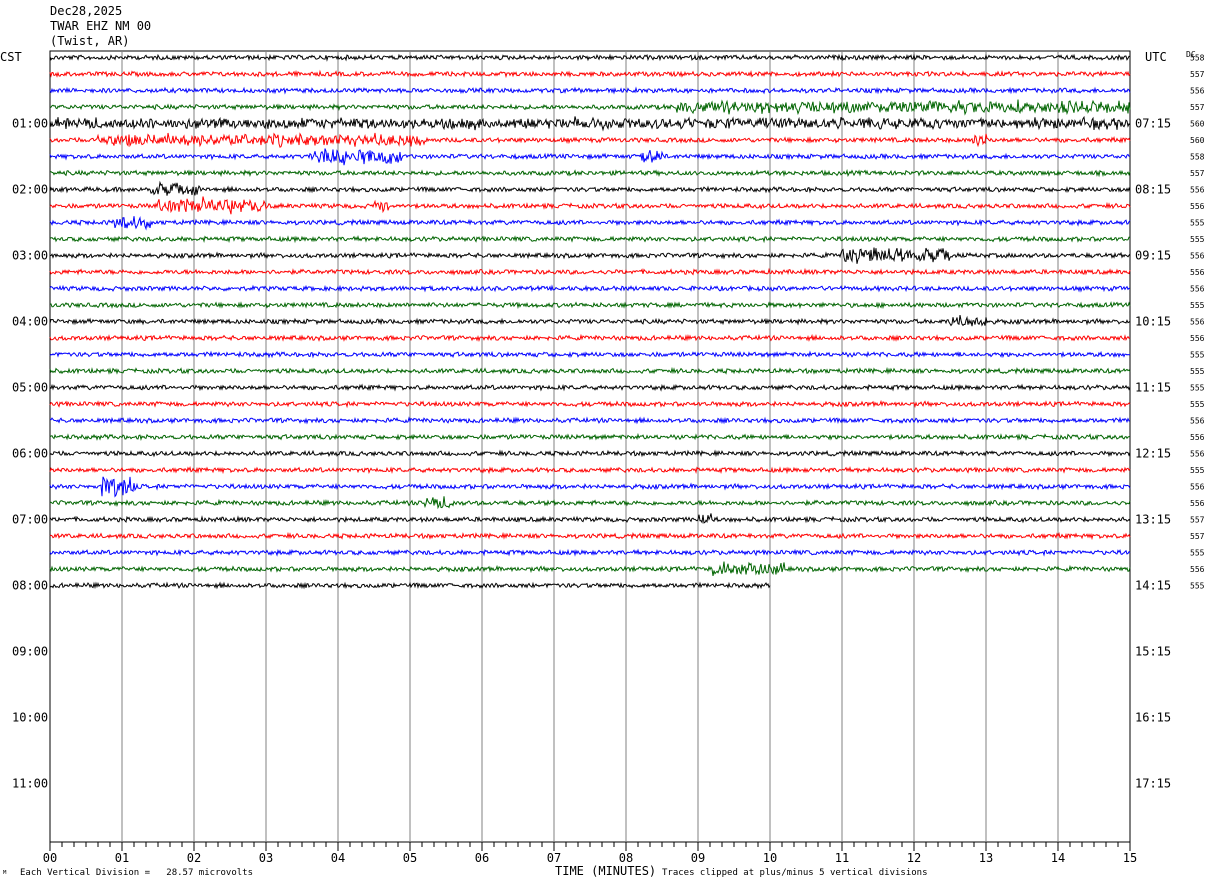  Describe the element at coordinates (1153, 388) in the screenshot. I see `utc-hour-label: 11:15` at that location.